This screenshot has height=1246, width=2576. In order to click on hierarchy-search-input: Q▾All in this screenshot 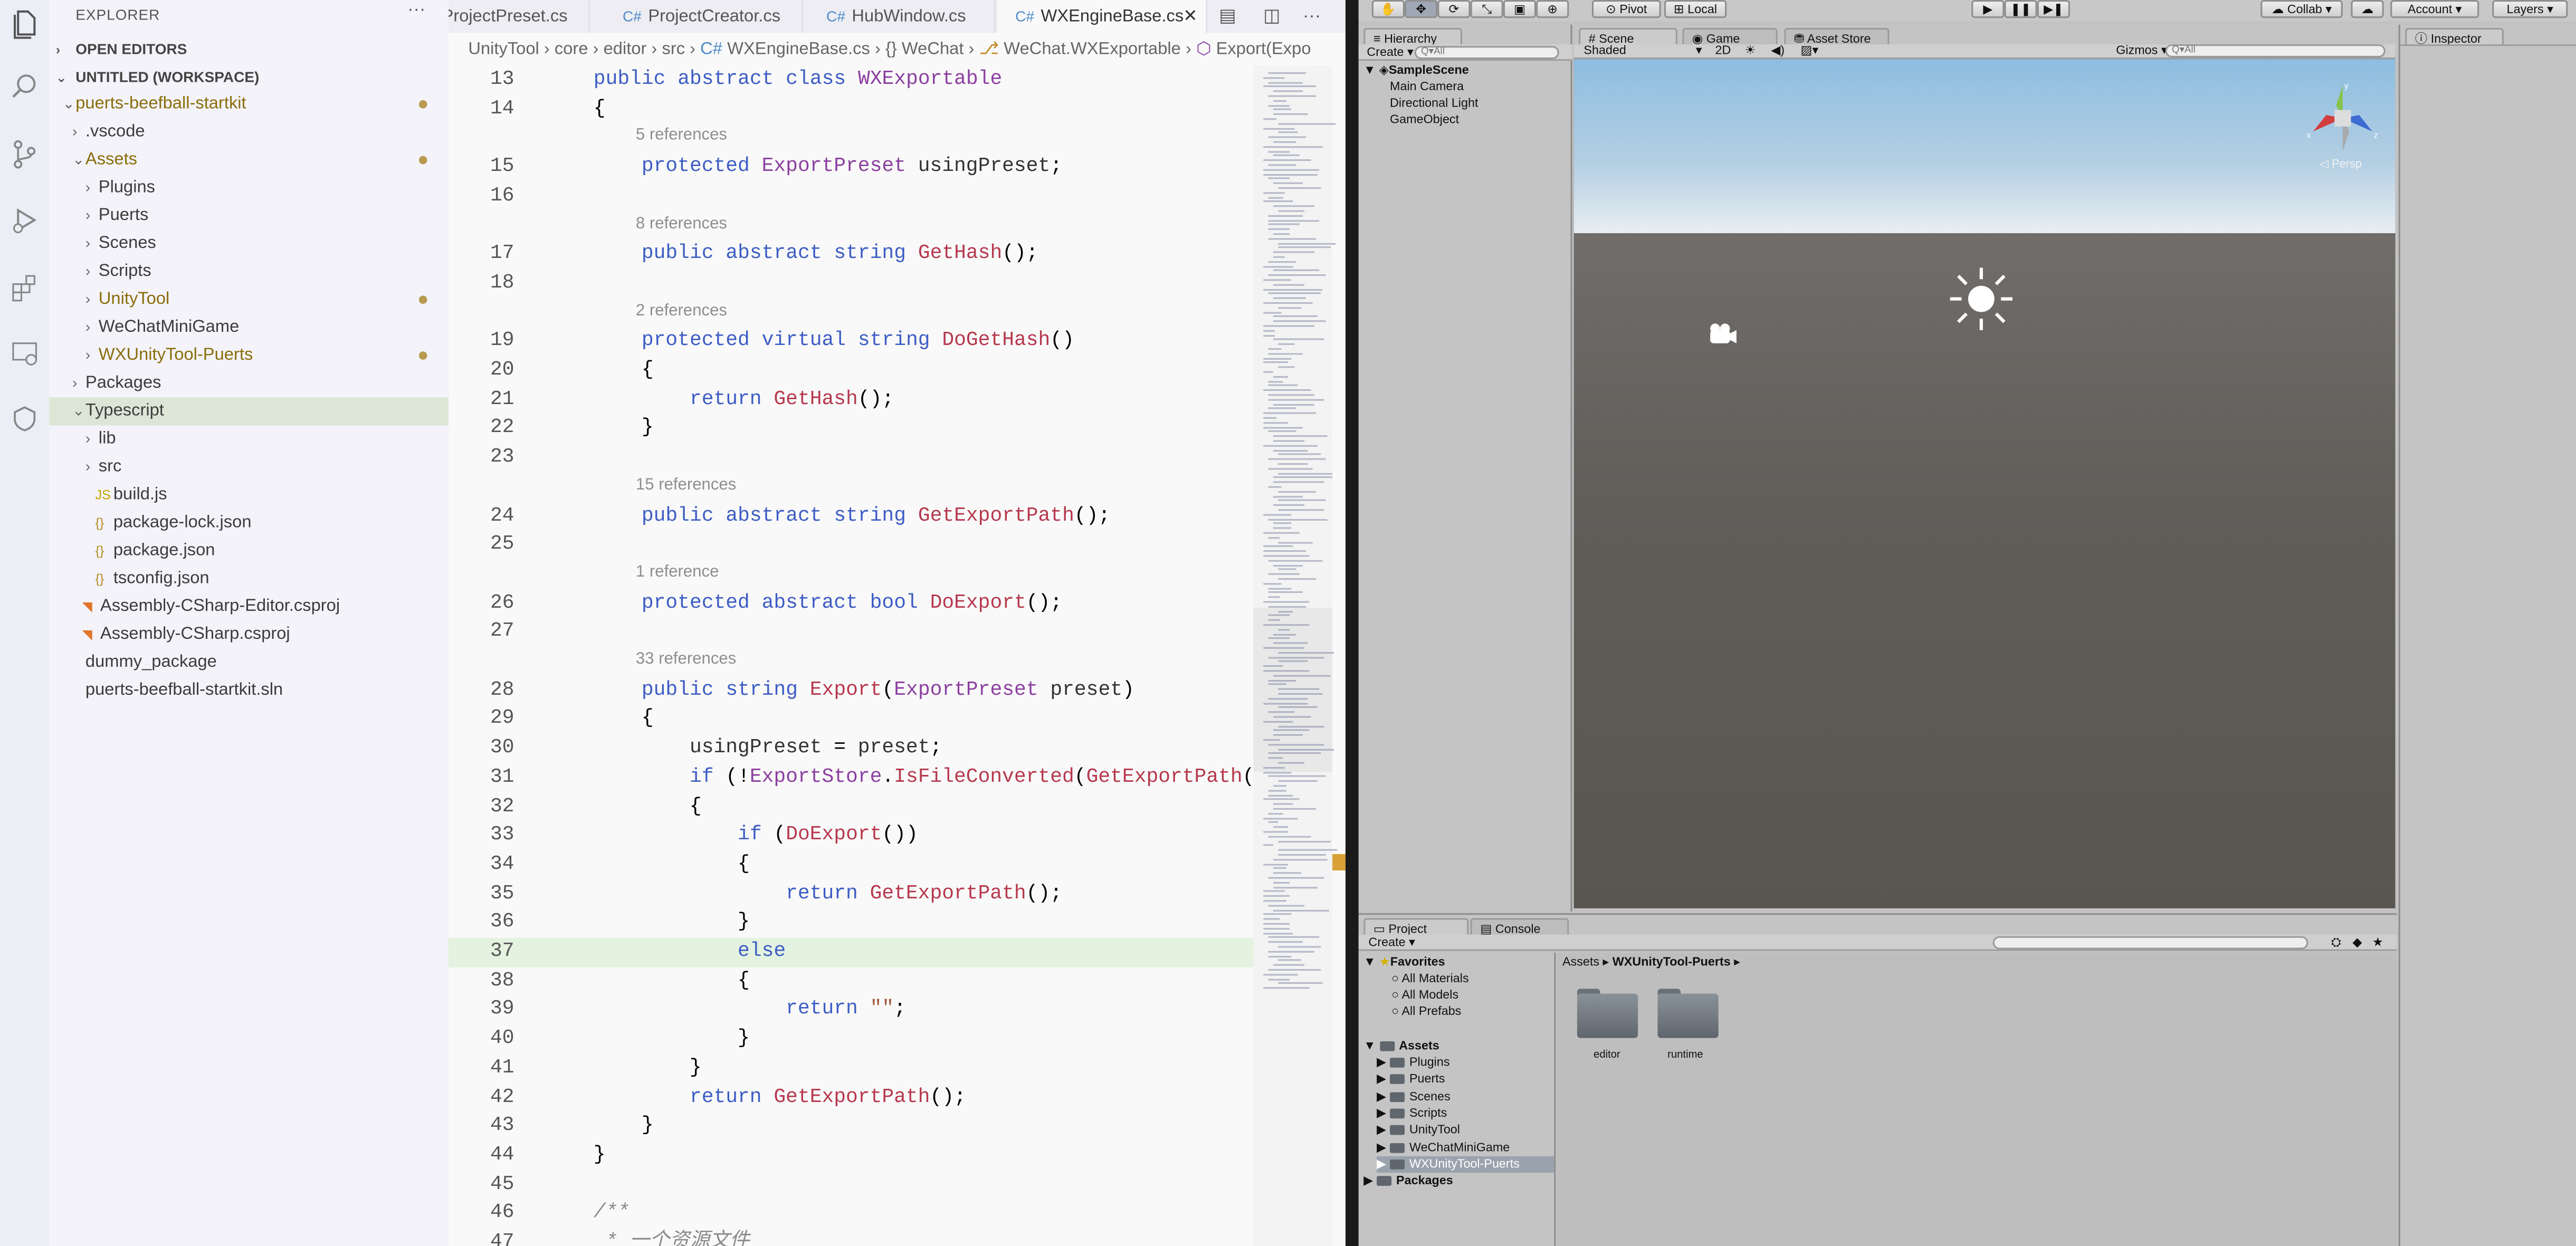, I will do `click(1486, 53)`.